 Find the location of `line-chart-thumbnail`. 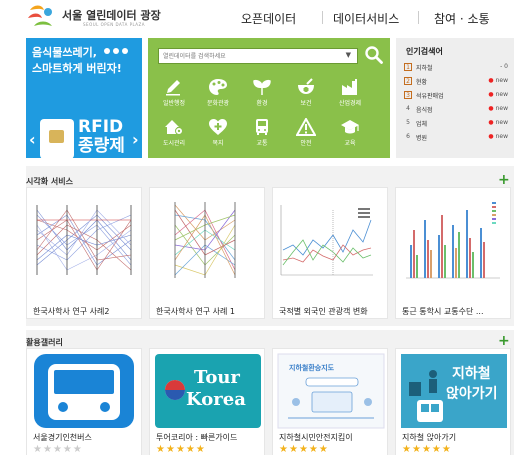

line-chart-thumbnail is located at coordinates (326, 240).